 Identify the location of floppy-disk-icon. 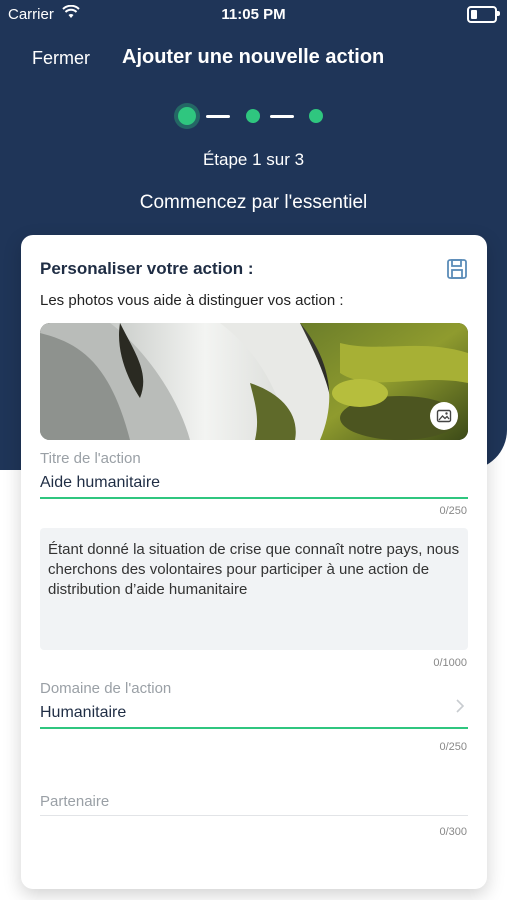
(457, 269).